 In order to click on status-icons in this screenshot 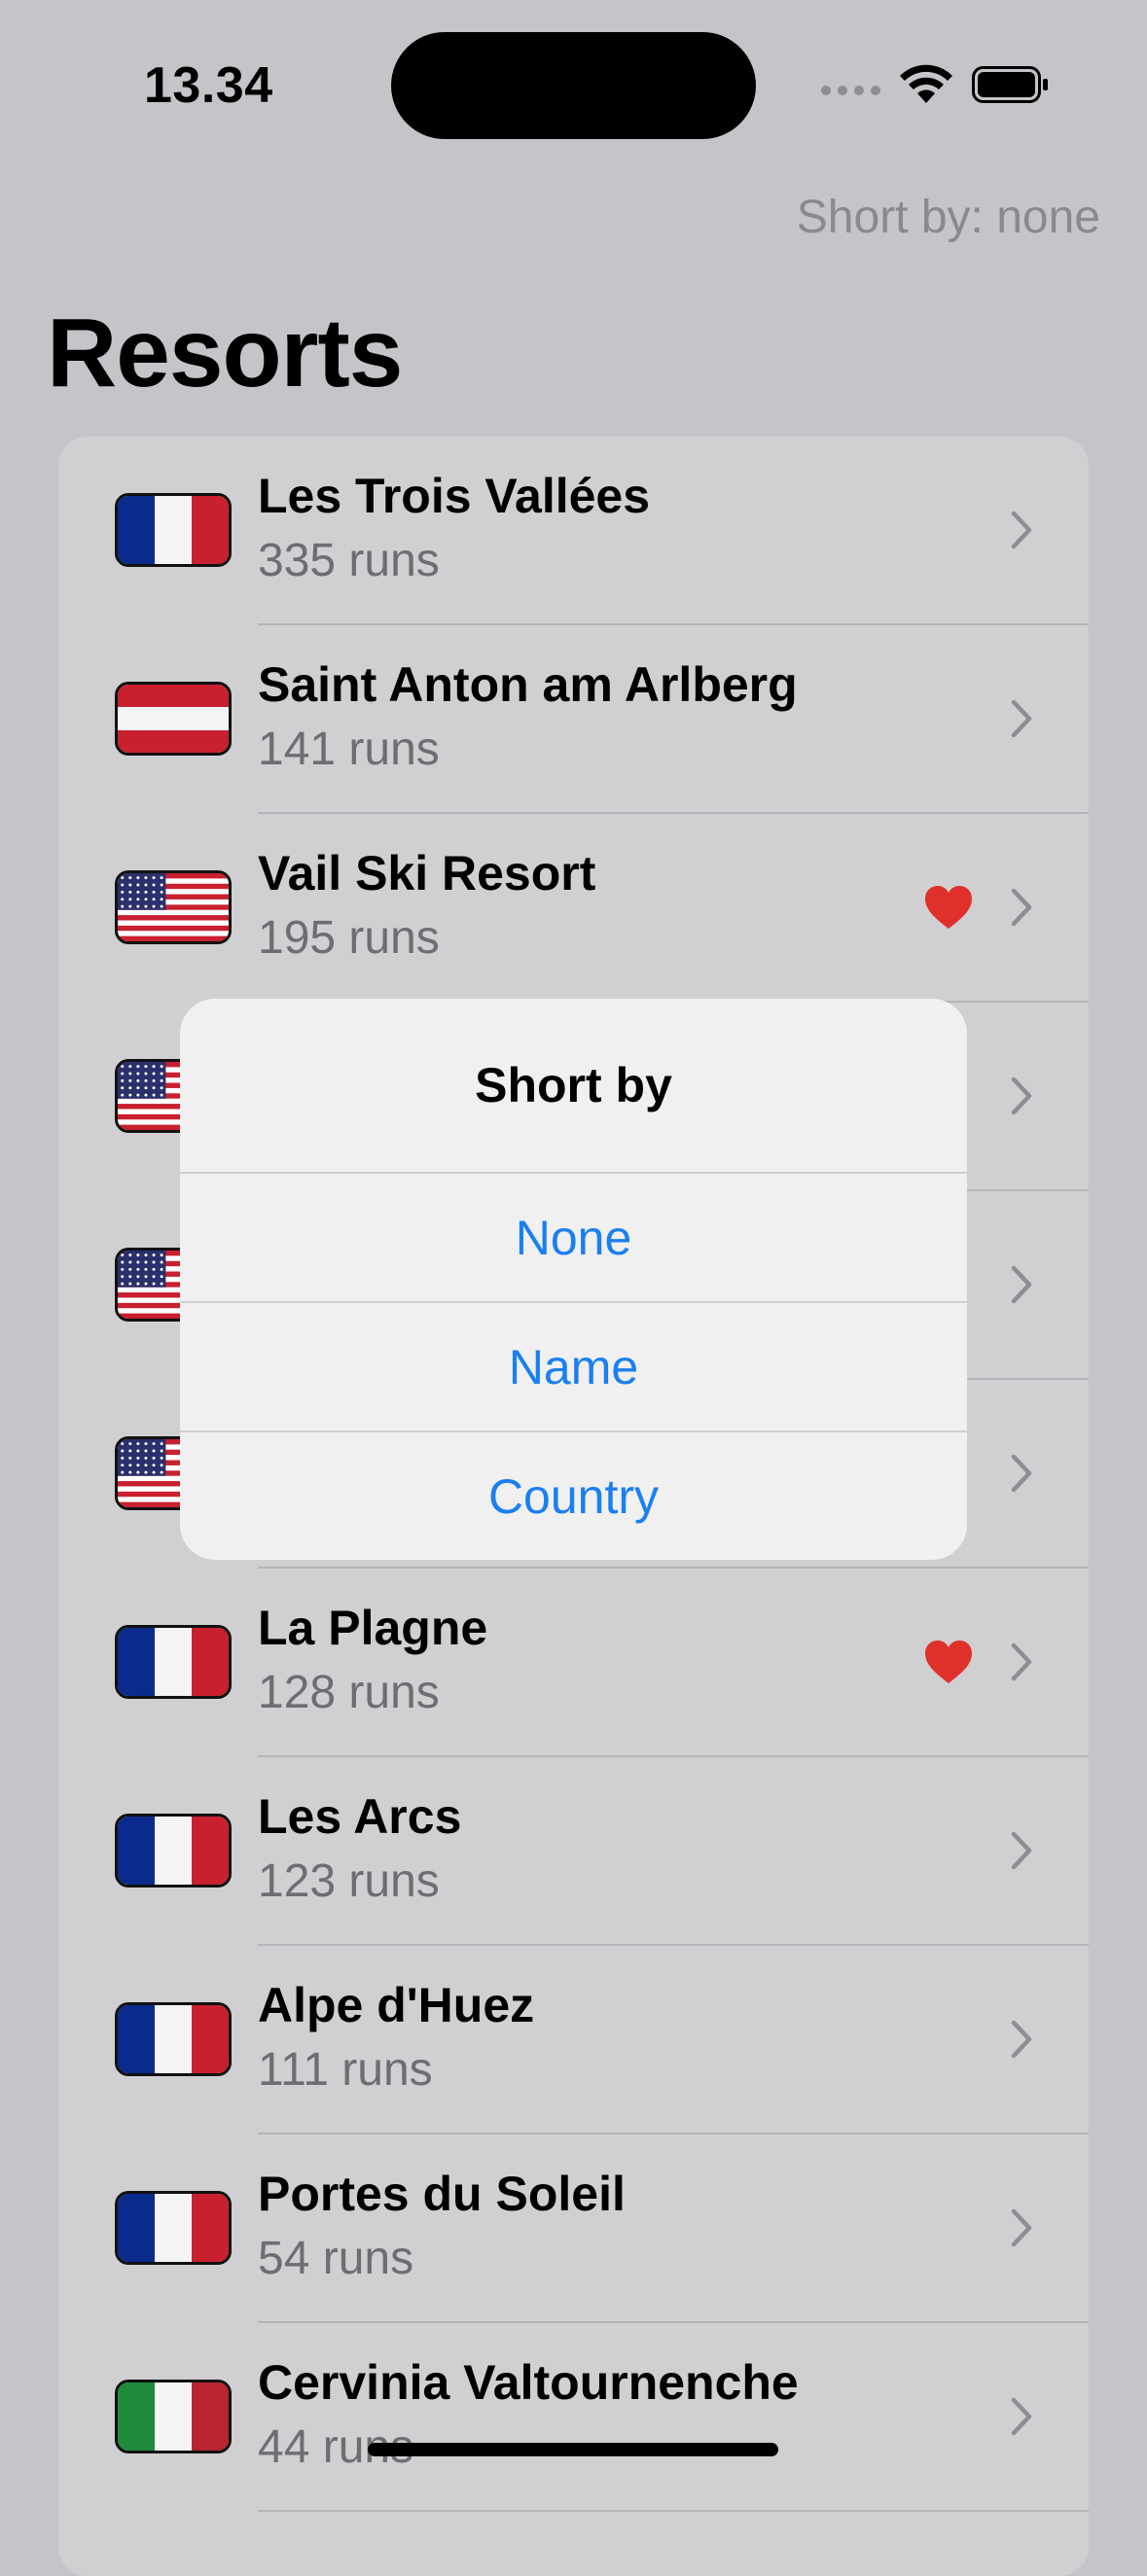, I will do `click(935, 84)`.